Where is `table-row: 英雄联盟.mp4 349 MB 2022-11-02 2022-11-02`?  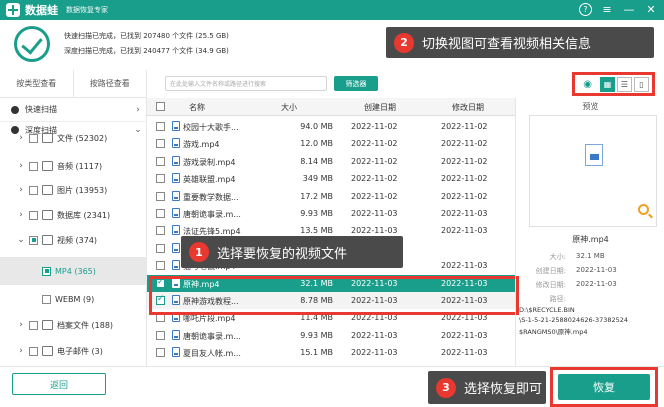
table-row: 英雄联盟.mp4 349 MB 2022-11-02 2022-11-02 is located at coordinates (331, 178).